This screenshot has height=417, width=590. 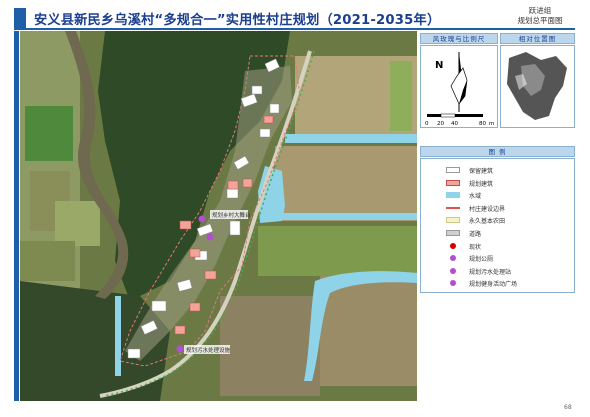 I want to click on page-number: 68, so click(x=568, y=407).